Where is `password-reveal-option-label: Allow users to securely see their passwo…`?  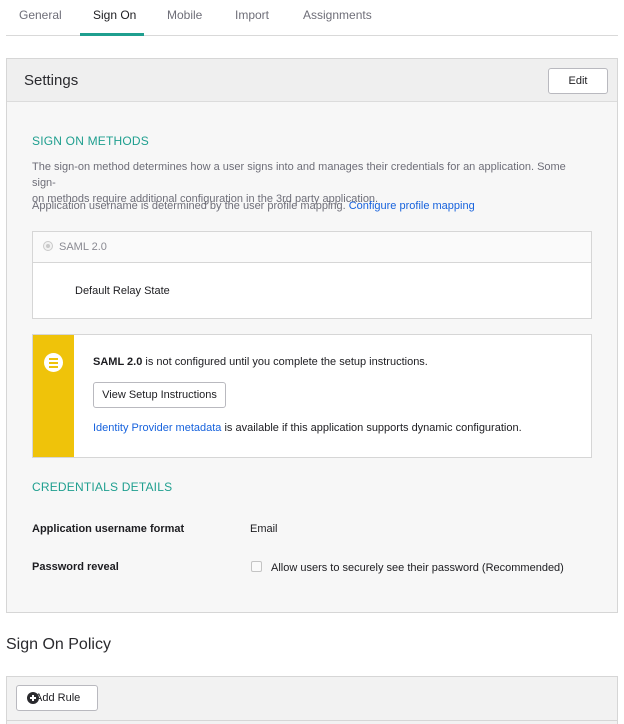 password-reveal-option-label: Allow users to securely see their passwo… is located at coordinates (417, 568).